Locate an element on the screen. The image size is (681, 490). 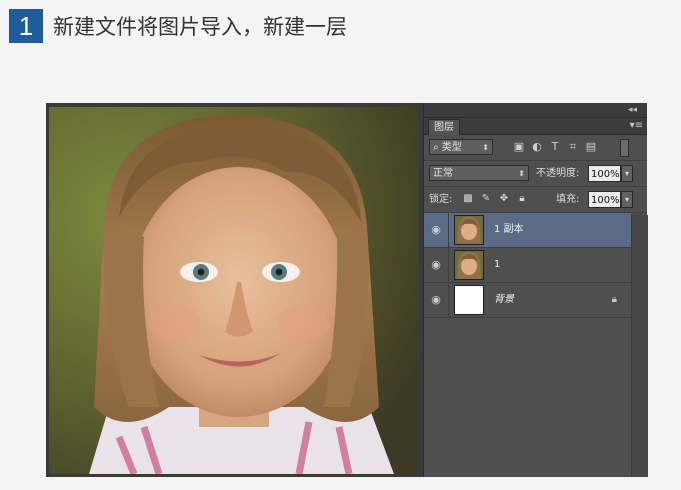
image-filter-icon: ▣ is located at coordinates (519, 147).